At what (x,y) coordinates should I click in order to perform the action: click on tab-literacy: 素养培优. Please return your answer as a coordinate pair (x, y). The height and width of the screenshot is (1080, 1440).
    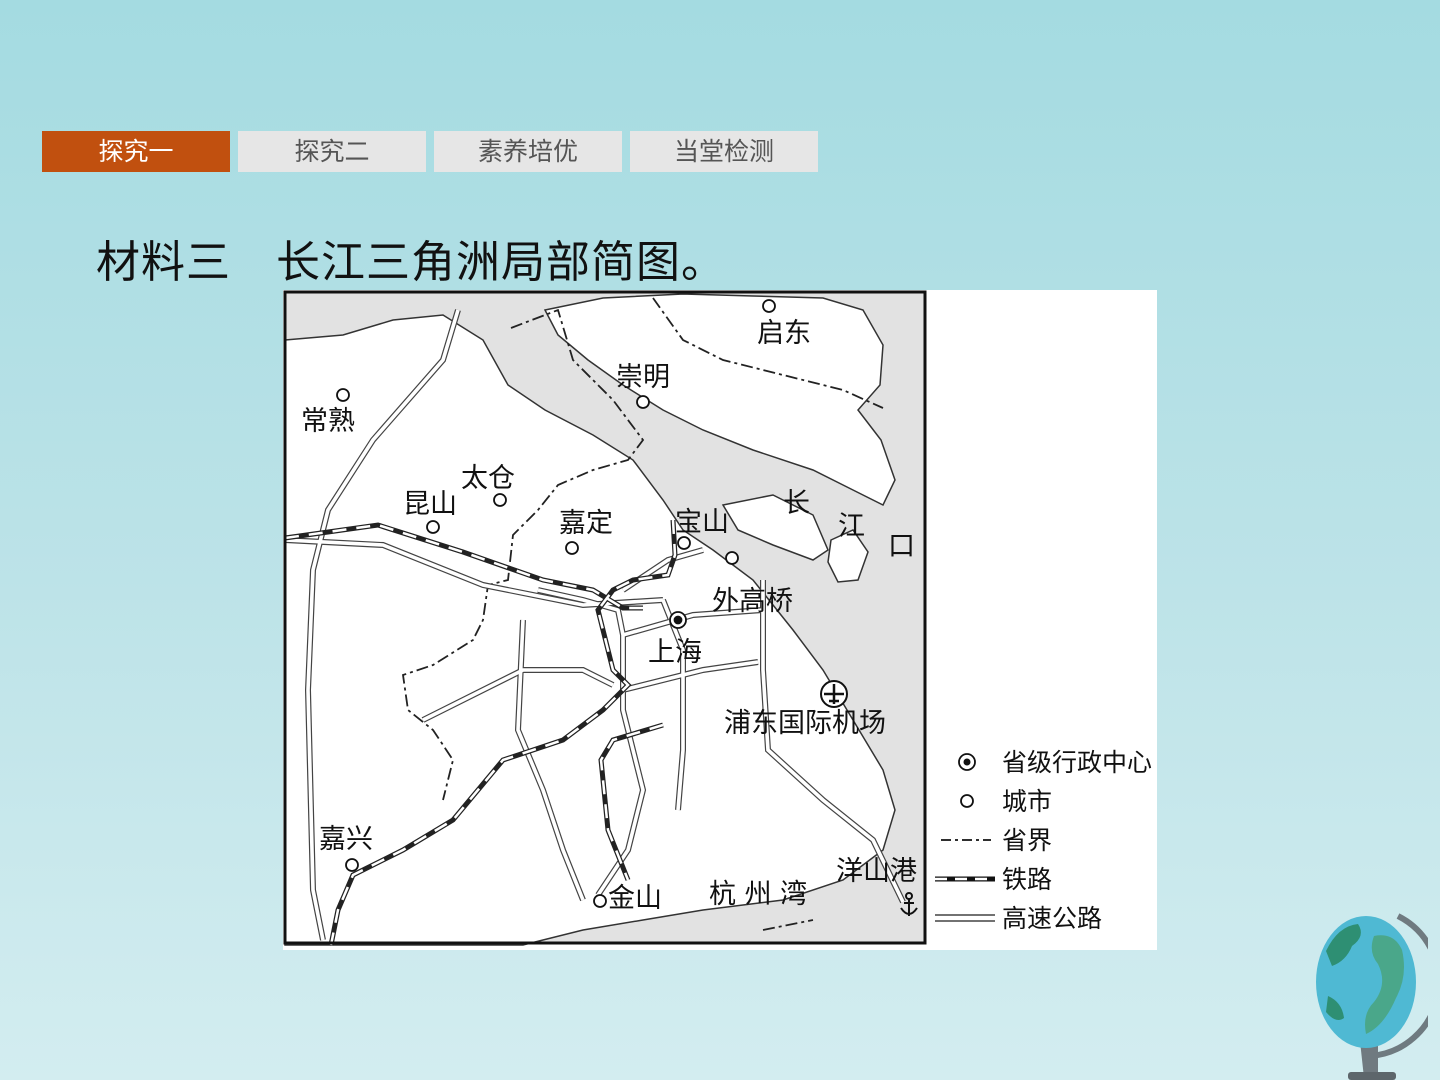
    Looking at the image, I should click on (528, 151).